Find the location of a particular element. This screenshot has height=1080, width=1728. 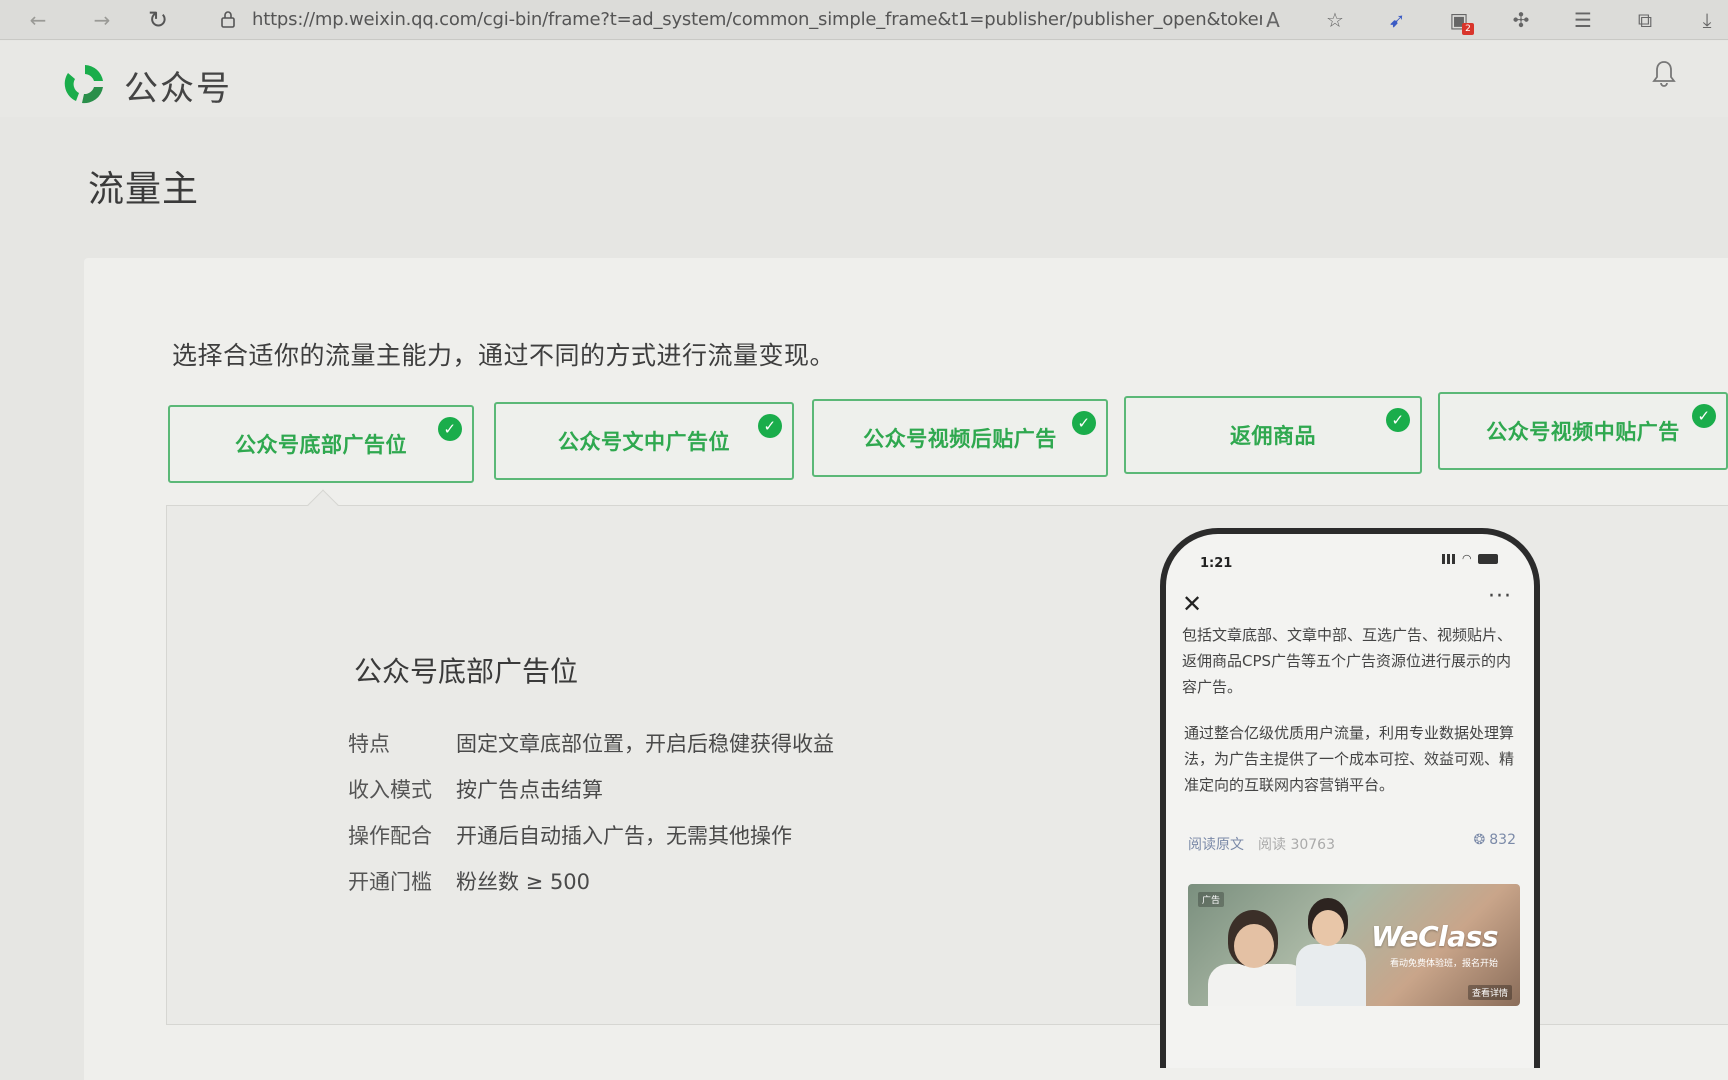

tab-bottom-ad: 公众号底部广告位 ✓ is located at coordinates (321, 444).